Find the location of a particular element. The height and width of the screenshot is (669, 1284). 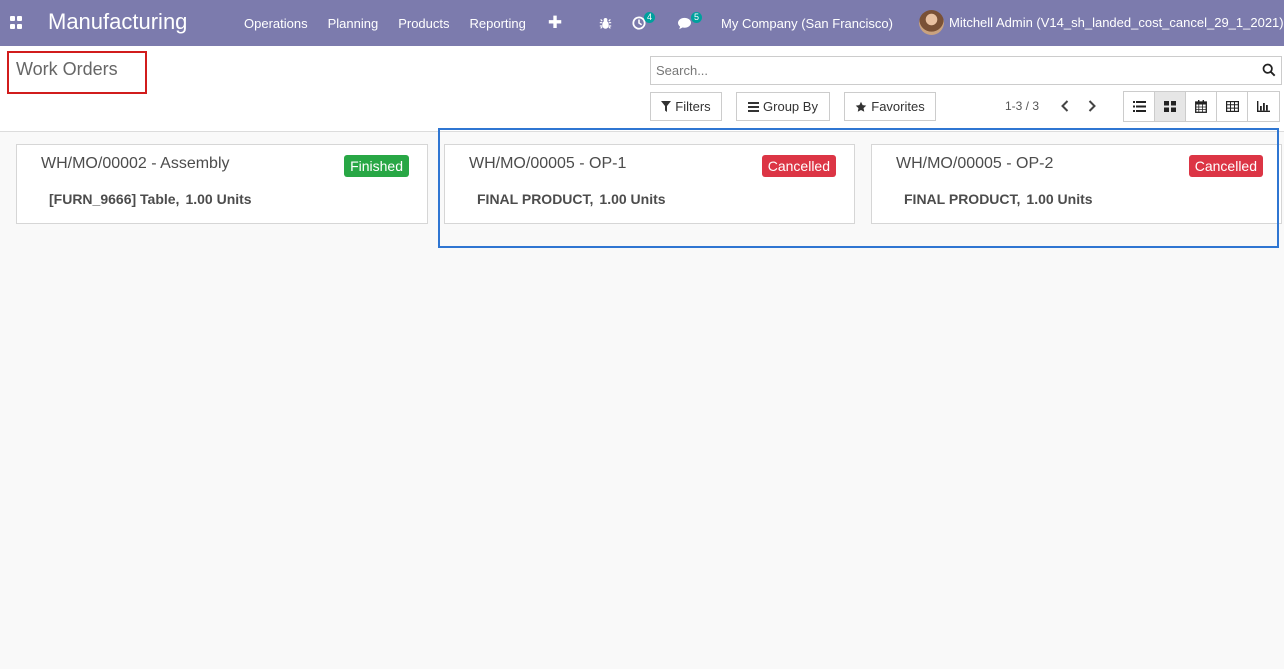

product-name: [FURN_9666] Table, is located at coordinates (114, 199).